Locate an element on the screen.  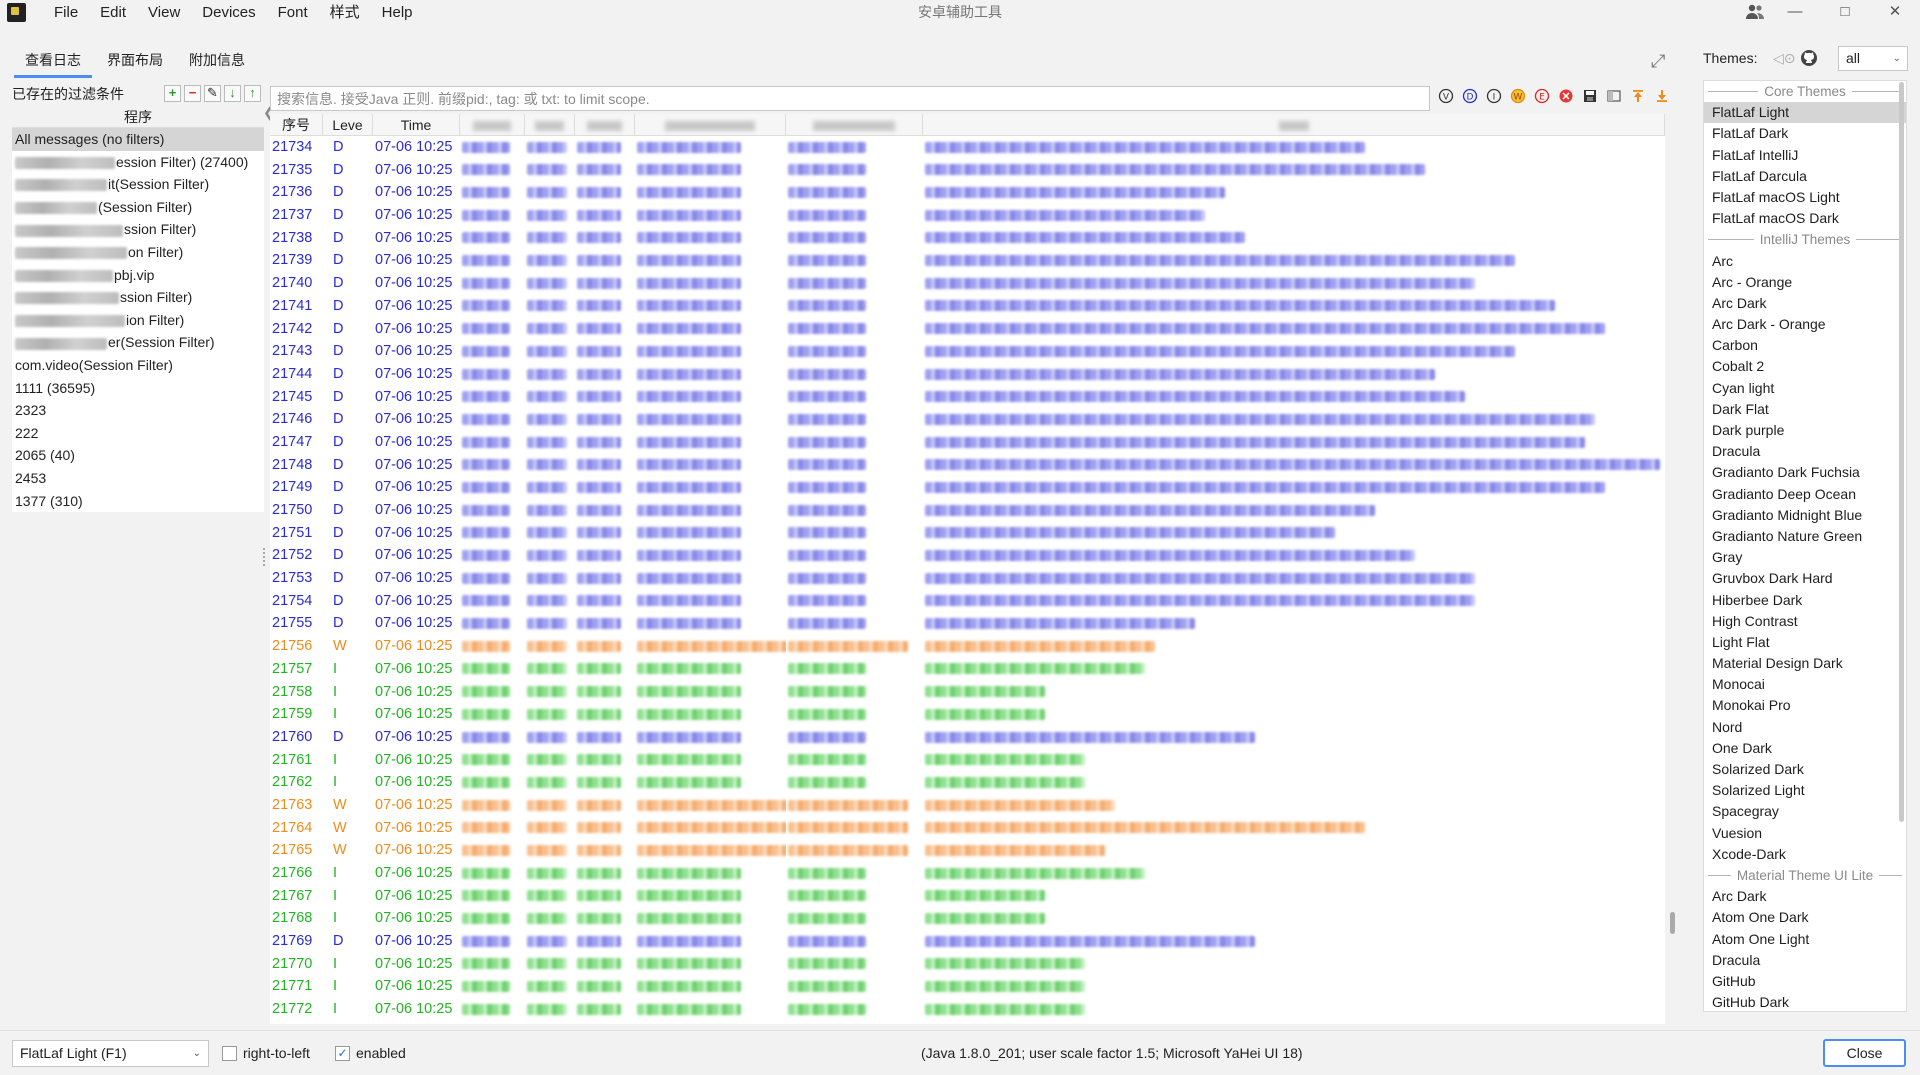
log-row: 21763 W 07-06 10:25 is located at coordinates (967, 805).